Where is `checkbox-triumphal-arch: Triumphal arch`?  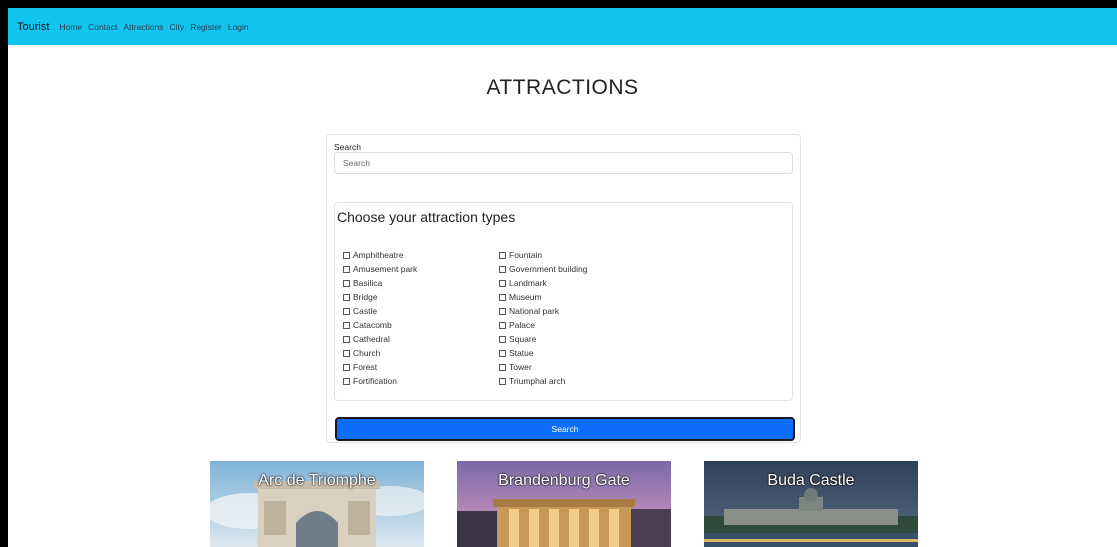
checkbox-triumphal-arch: Triumphal arch is located at coordinates (543, 381).